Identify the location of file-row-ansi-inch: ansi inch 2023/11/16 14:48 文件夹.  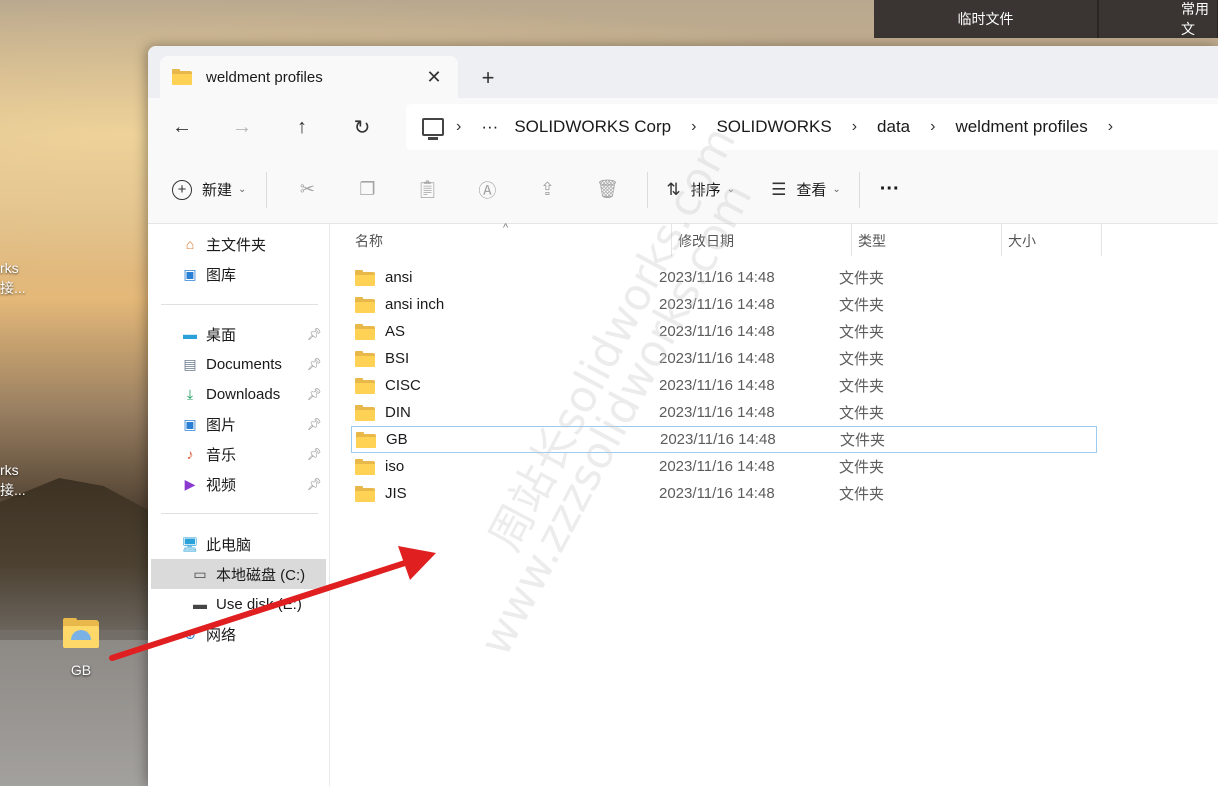
(724, 304).